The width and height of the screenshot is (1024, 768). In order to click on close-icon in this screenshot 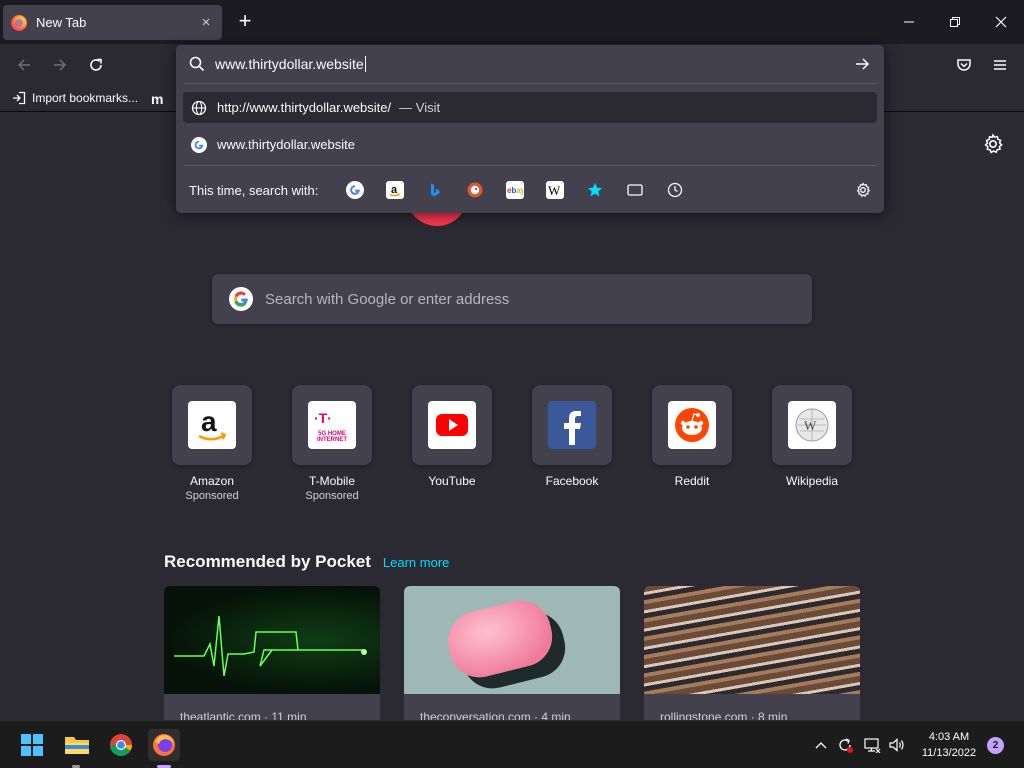, I will do `click(1001, 22)`.